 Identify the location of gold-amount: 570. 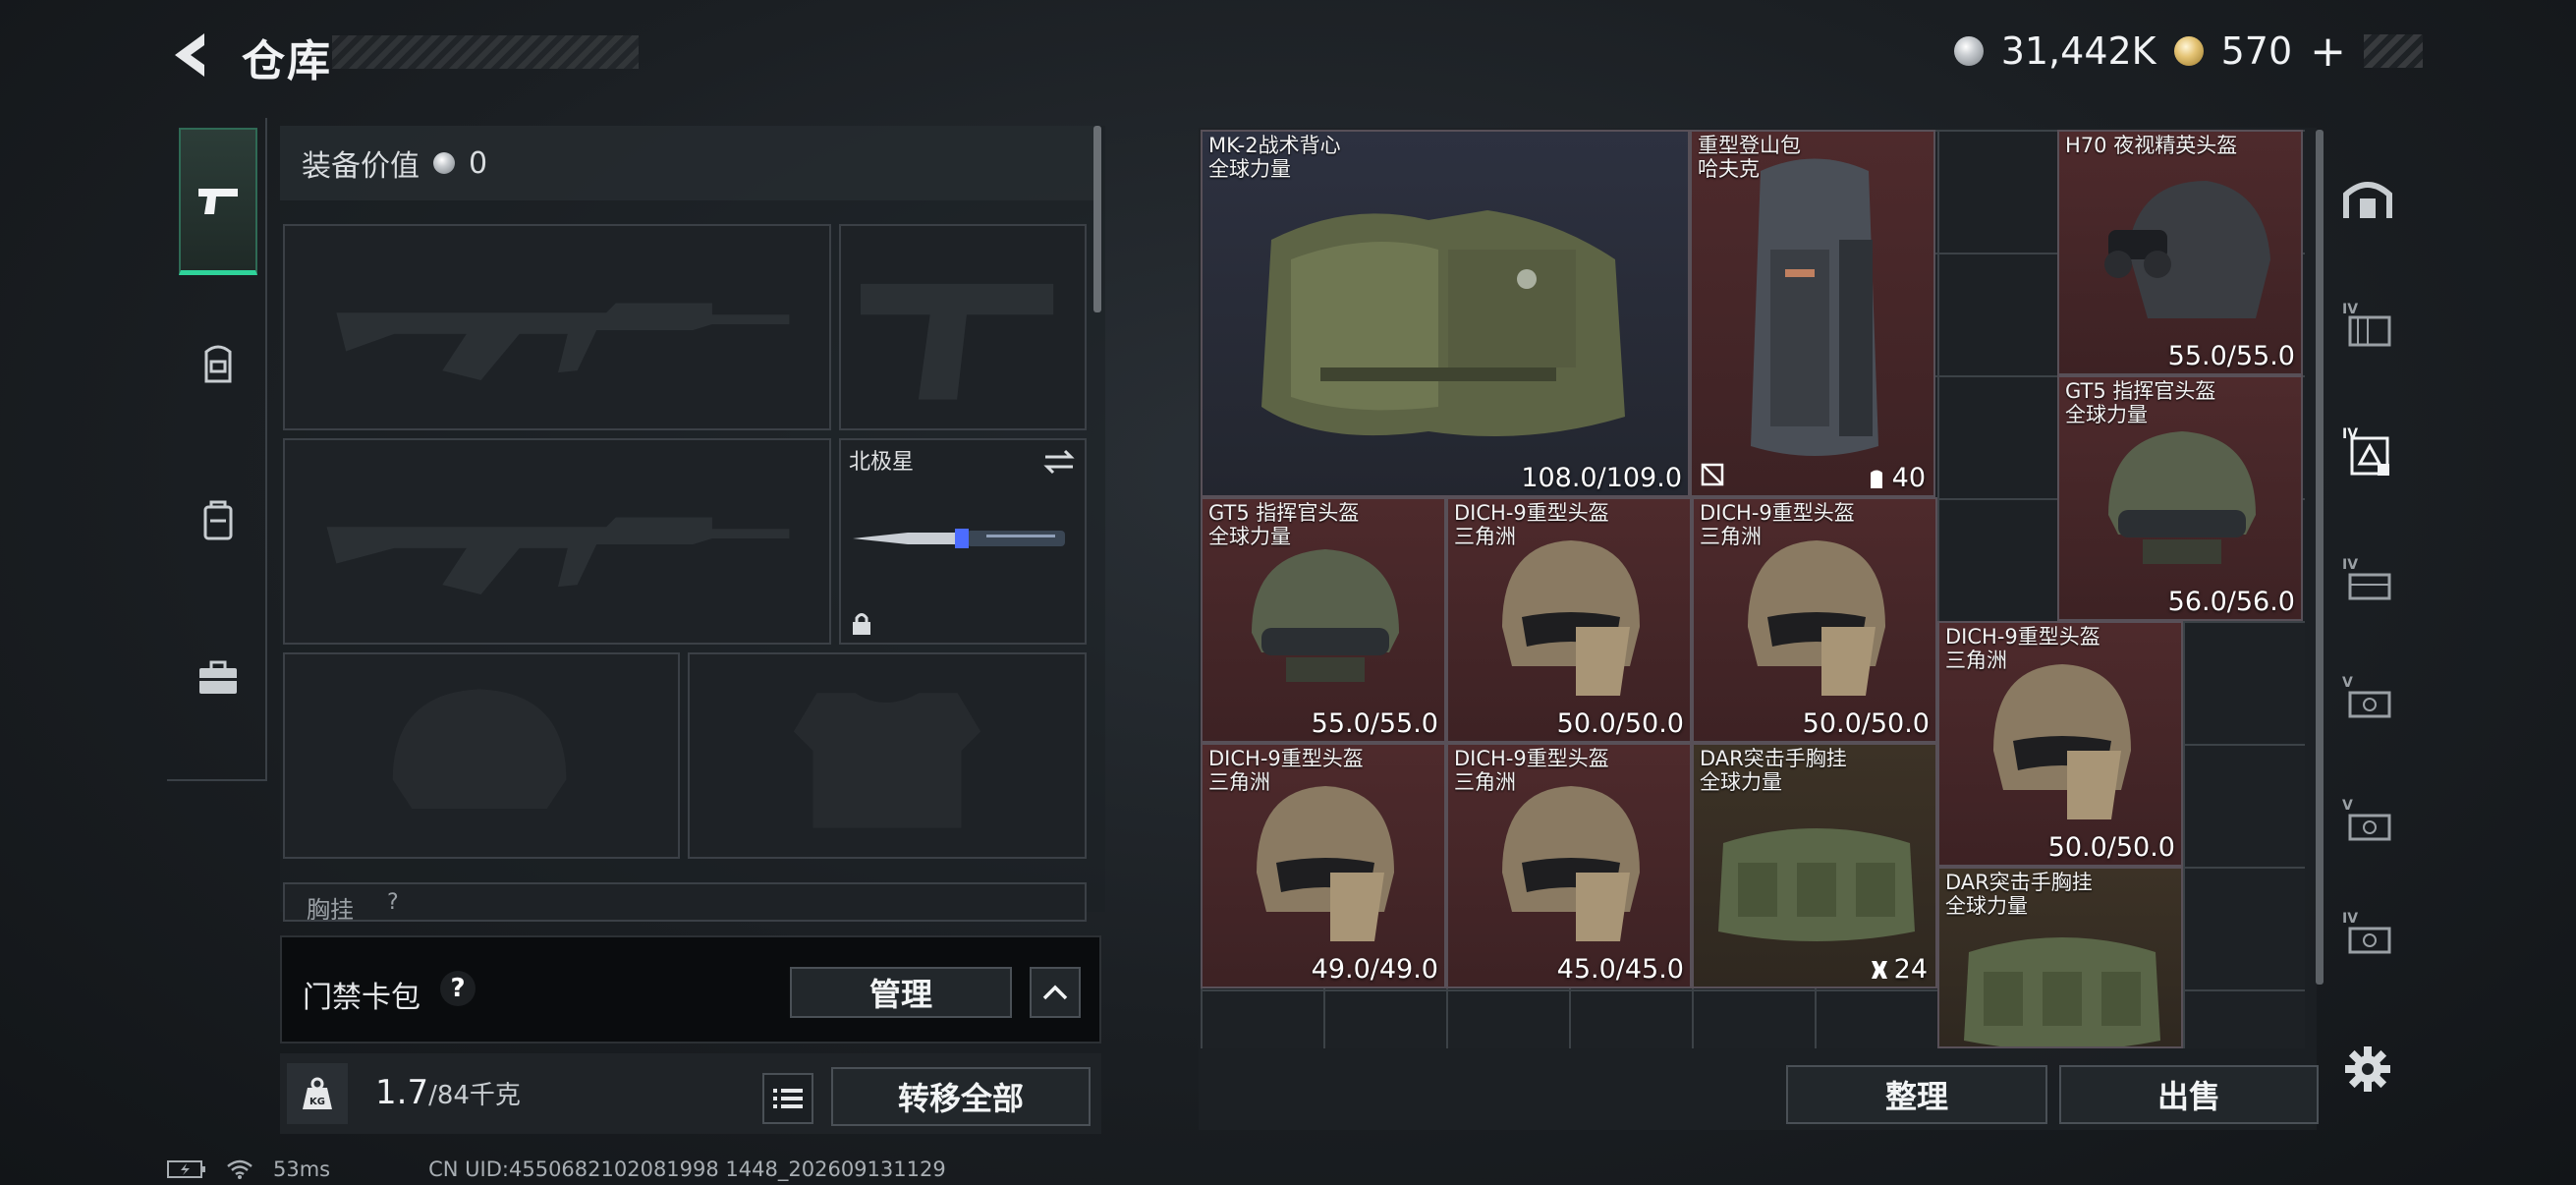
(2256, 51).